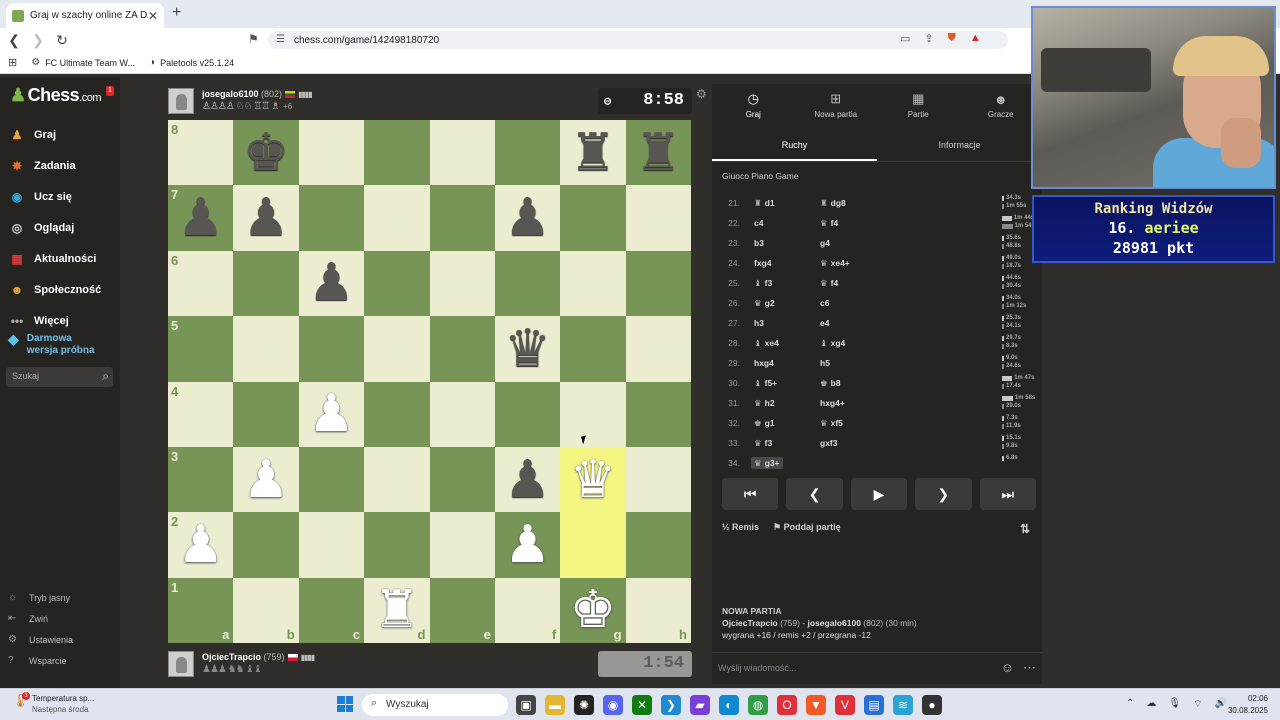  Describe the element at coordinates (527, 153) in the screenshot. I see `square-f8` at that location.